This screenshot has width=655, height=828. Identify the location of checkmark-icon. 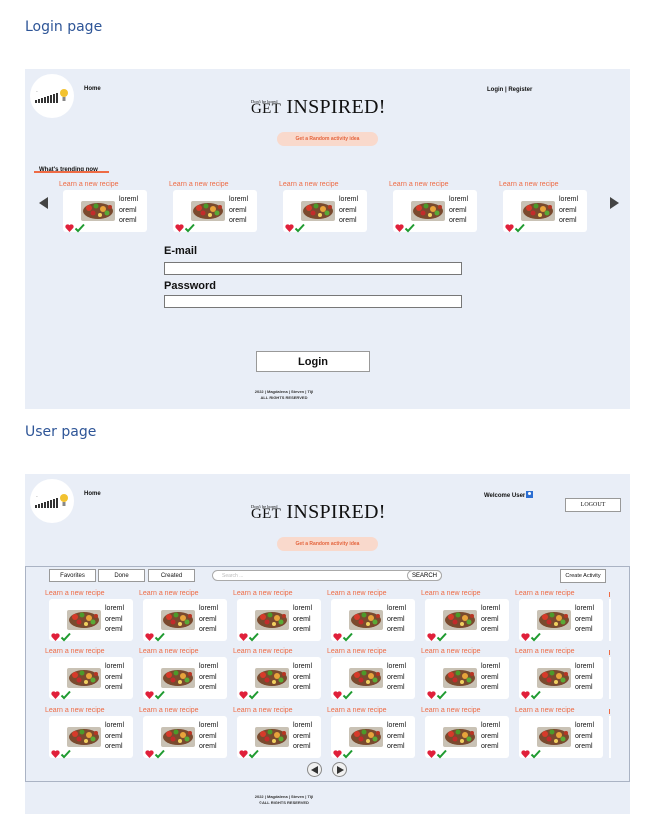
(519, 228).